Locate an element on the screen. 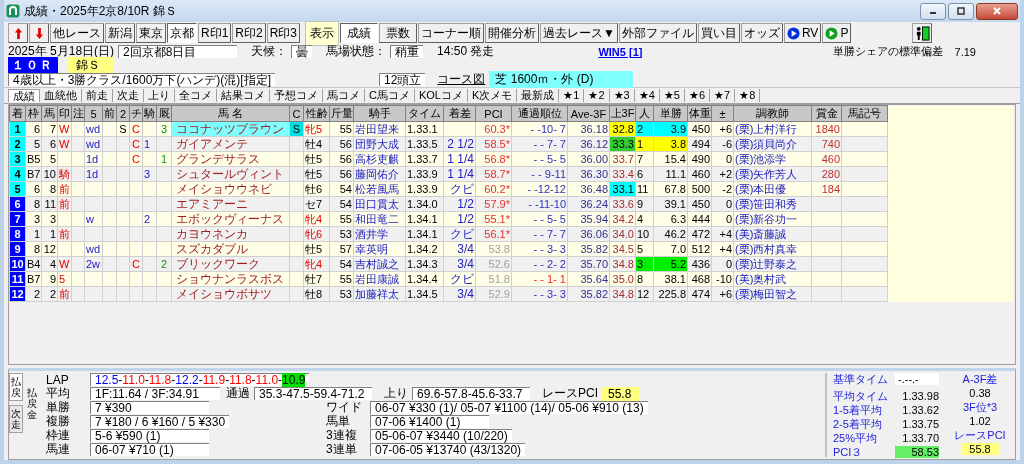 The image size is (1024, 464). payout-label: 枠連 is located at coordinates (58, 435).